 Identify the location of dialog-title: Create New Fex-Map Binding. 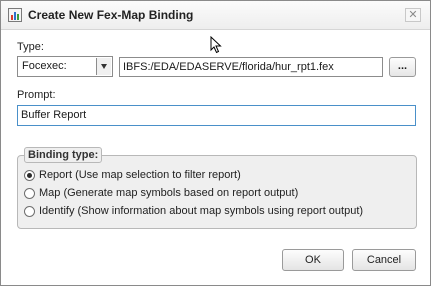
(111, 15).